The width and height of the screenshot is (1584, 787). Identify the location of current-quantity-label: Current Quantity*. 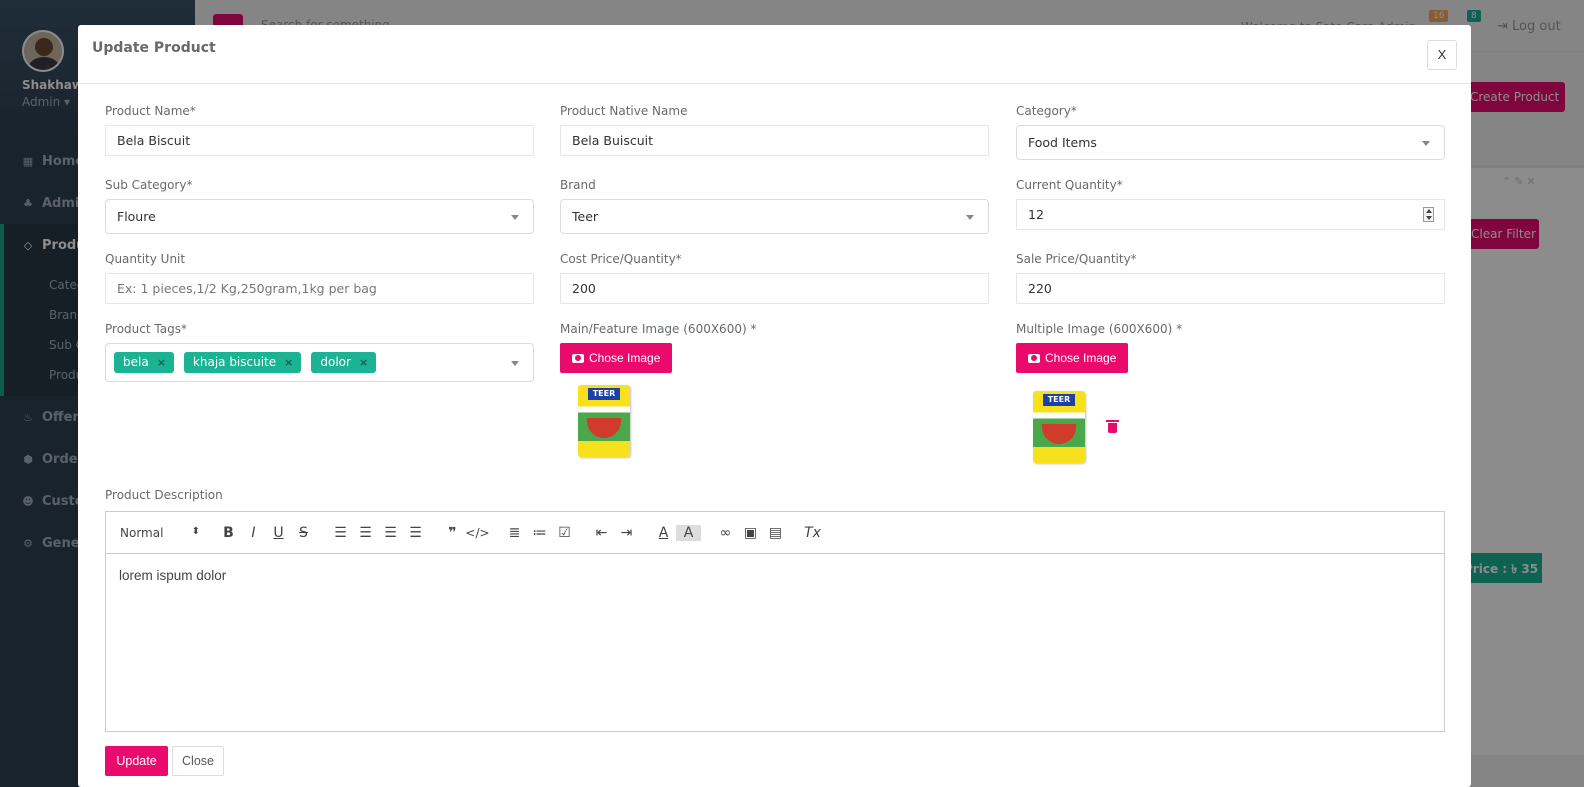
(1069, 185).